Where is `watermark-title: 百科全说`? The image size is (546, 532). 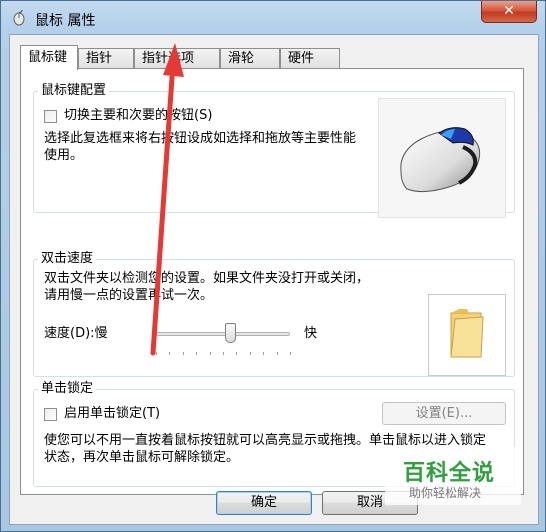 watermark-title: 百科全说 is located at coordinates (449, 473).